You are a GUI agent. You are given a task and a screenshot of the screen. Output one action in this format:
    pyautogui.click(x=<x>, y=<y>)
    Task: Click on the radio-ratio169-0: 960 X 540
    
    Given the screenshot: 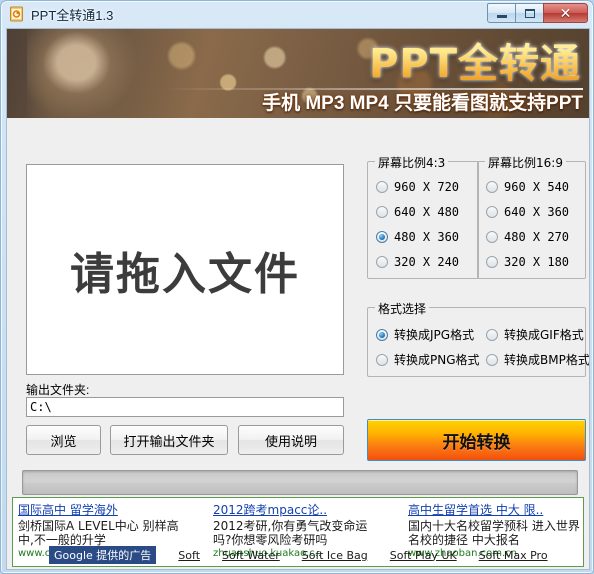 What is the action you would take?
    pyautogui.click(x=527, y=187)
    